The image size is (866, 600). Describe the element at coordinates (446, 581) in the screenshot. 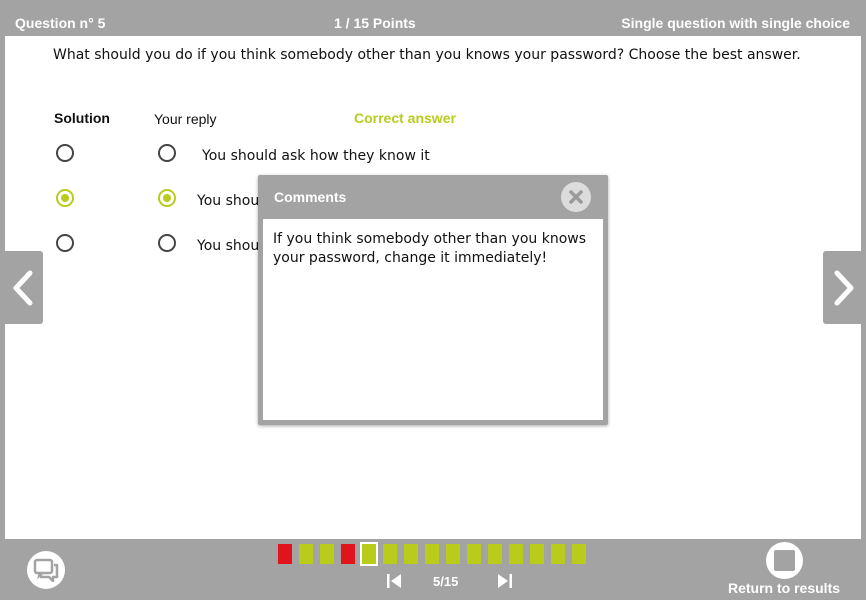

I see `page-indicator: 5/15` at that location.